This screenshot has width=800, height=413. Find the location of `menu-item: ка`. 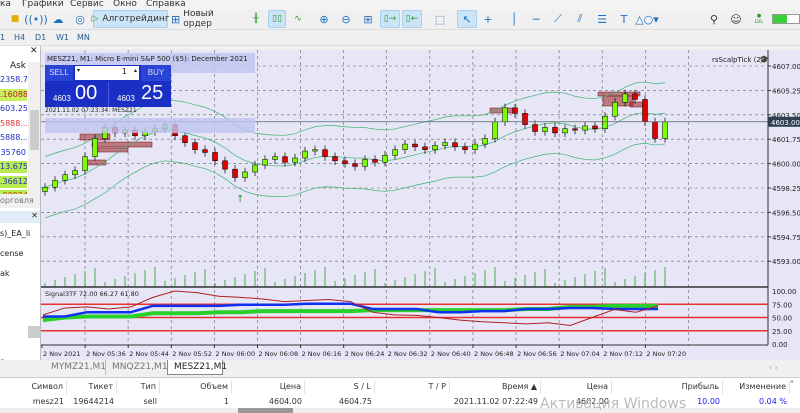

menu-item: ка is located at coordinates (5, 4).